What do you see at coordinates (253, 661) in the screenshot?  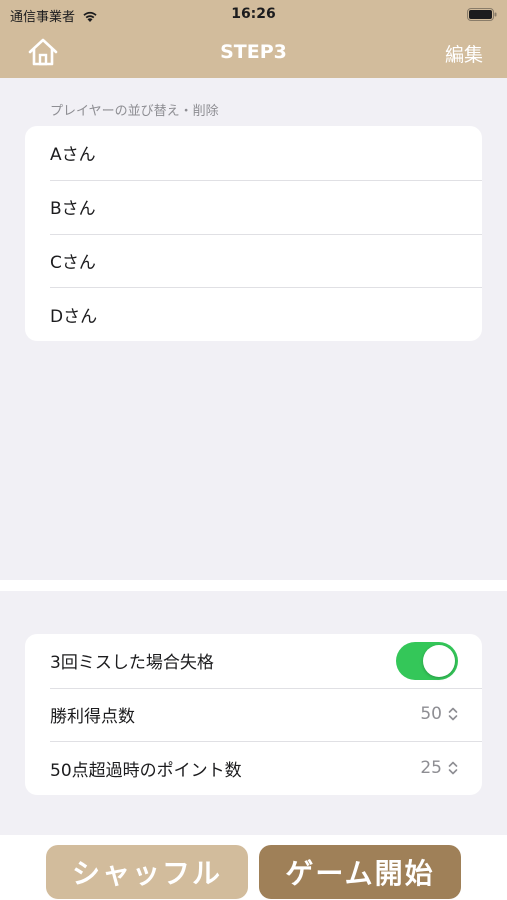 I see `setting-disqualify: 3回ミスした場合失格` at bounding box center [253, 661].